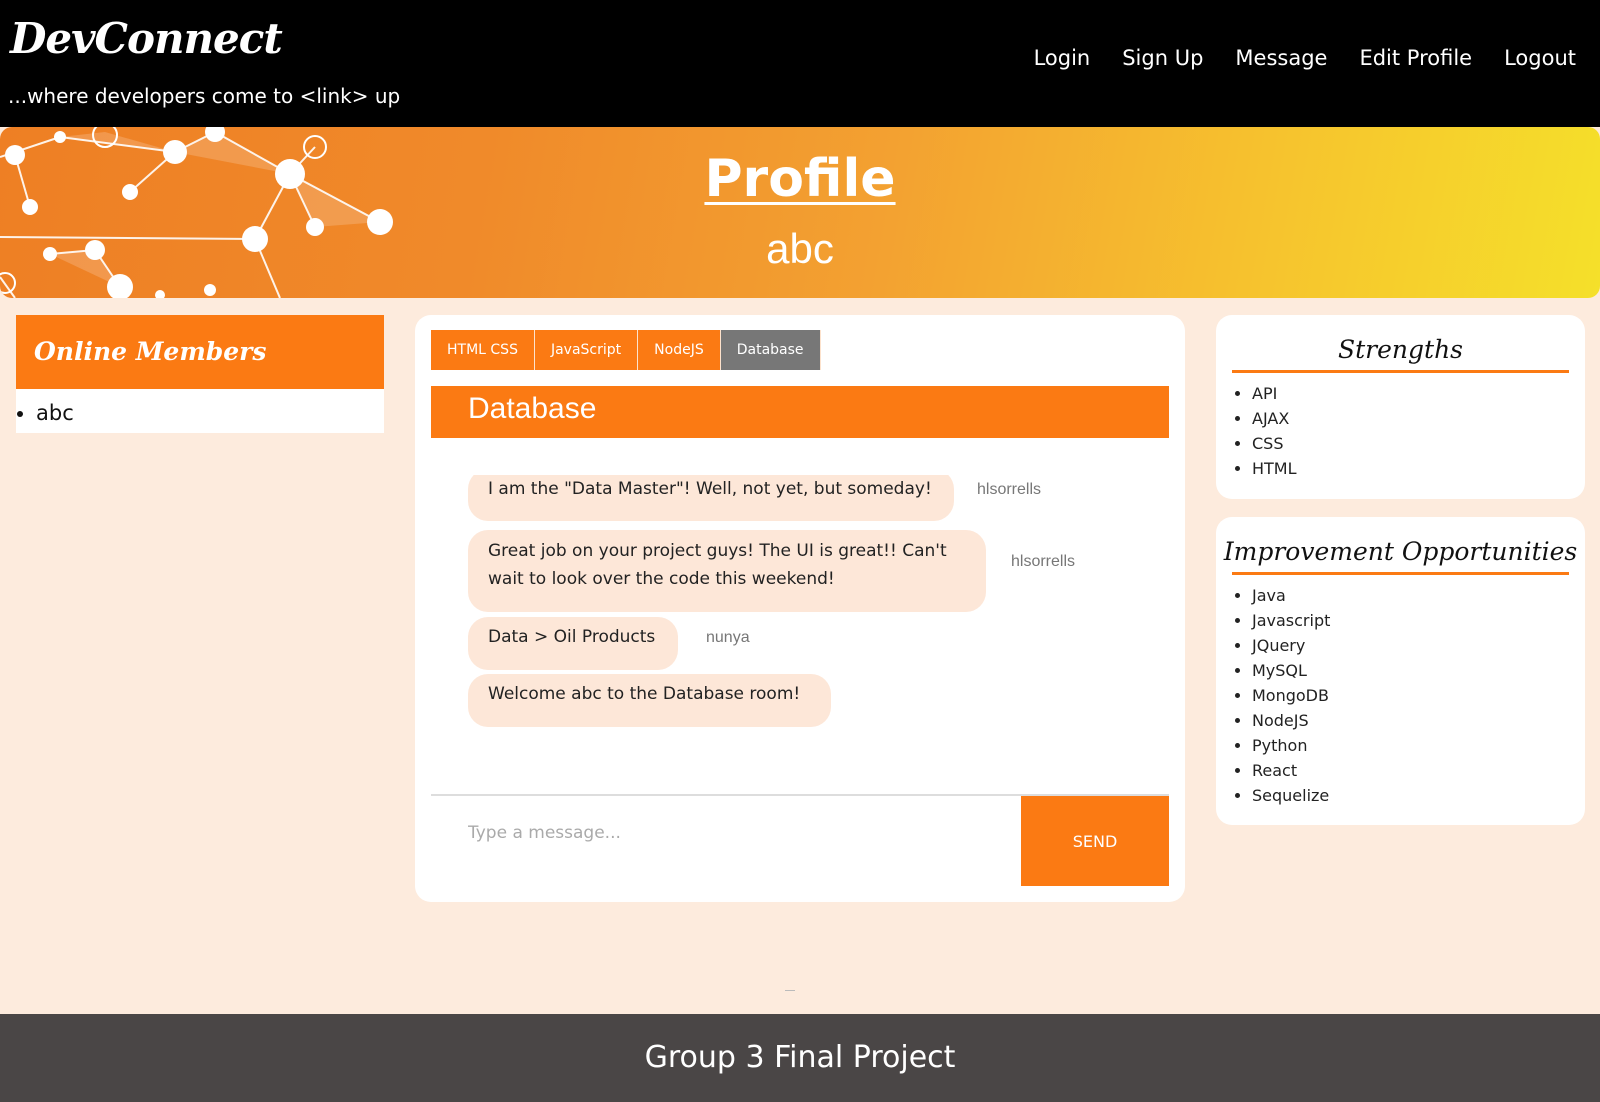 This screenshot has width=1600, height=1102. What do you see at coordinates (210, 413) in the screenshot?
I see `online-member-item: abc` at bounding box center [210, 413].